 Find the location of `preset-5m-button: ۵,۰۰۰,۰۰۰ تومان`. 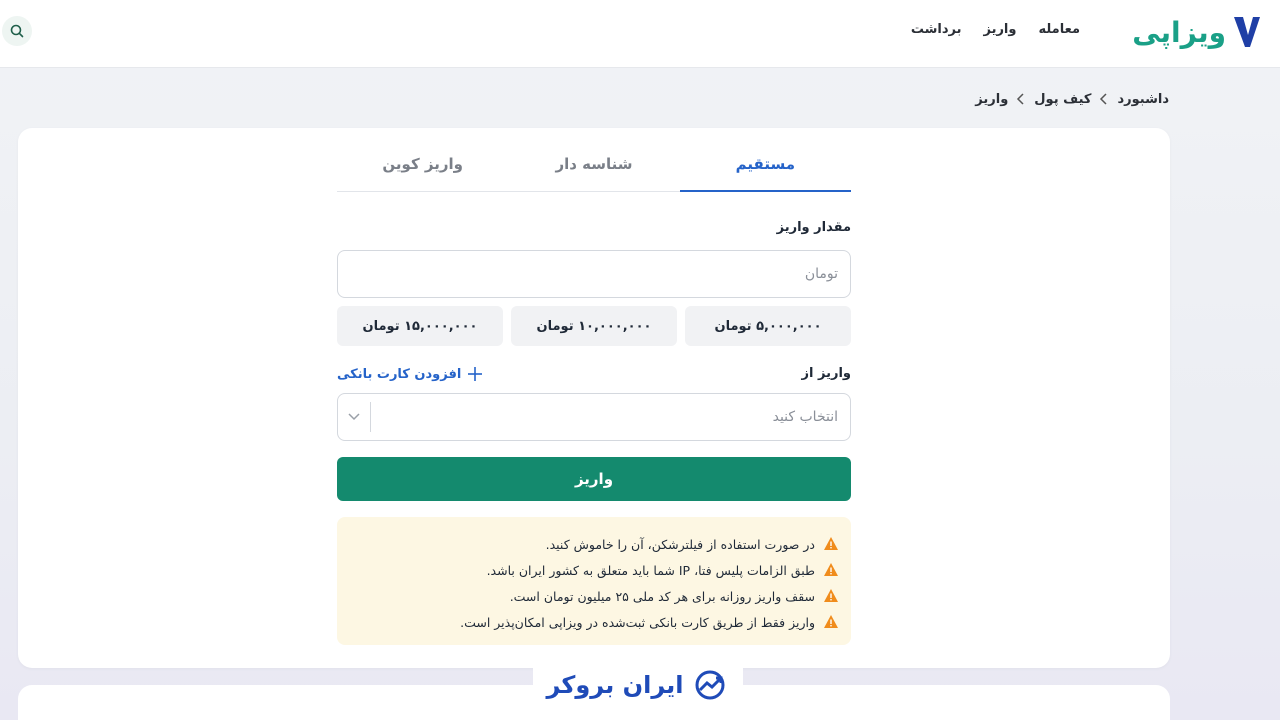

preset-5m-button: ۵,۰۰۰,۰۰۰ تومان is located at coordinates (768, 326).